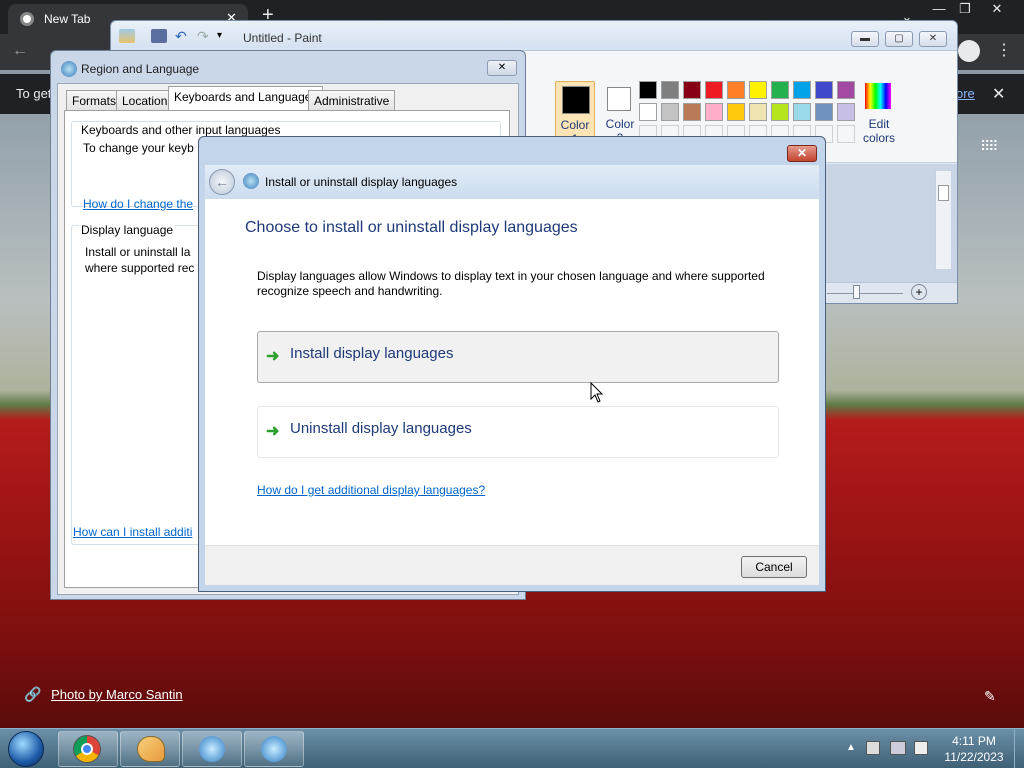 The image size is (1024, 768). Describe the element at coordinates (774, 567) in the screenshot. I see `cancel-button: Cancel` at that location.